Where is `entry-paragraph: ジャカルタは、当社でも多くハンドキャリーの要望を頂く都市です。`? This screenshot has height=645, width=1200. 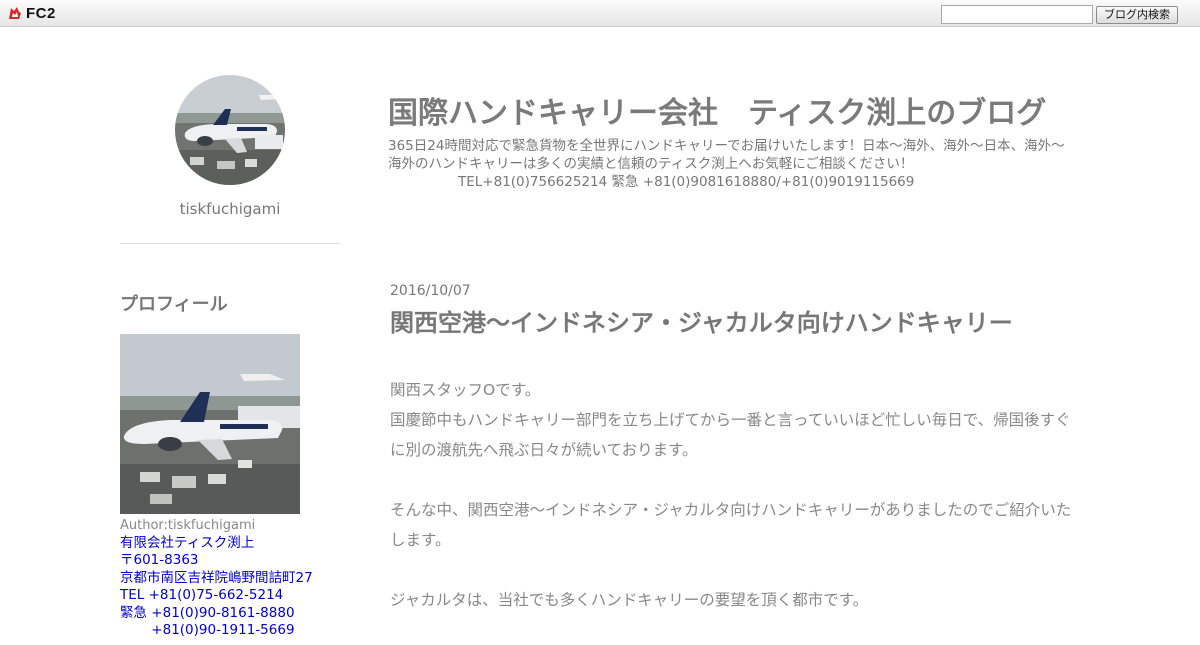 entry-paragraph: ジャカルタは、当社でも多くハンドキャリーの要望を頂く都市です。 is located at coordinates (629, 600).